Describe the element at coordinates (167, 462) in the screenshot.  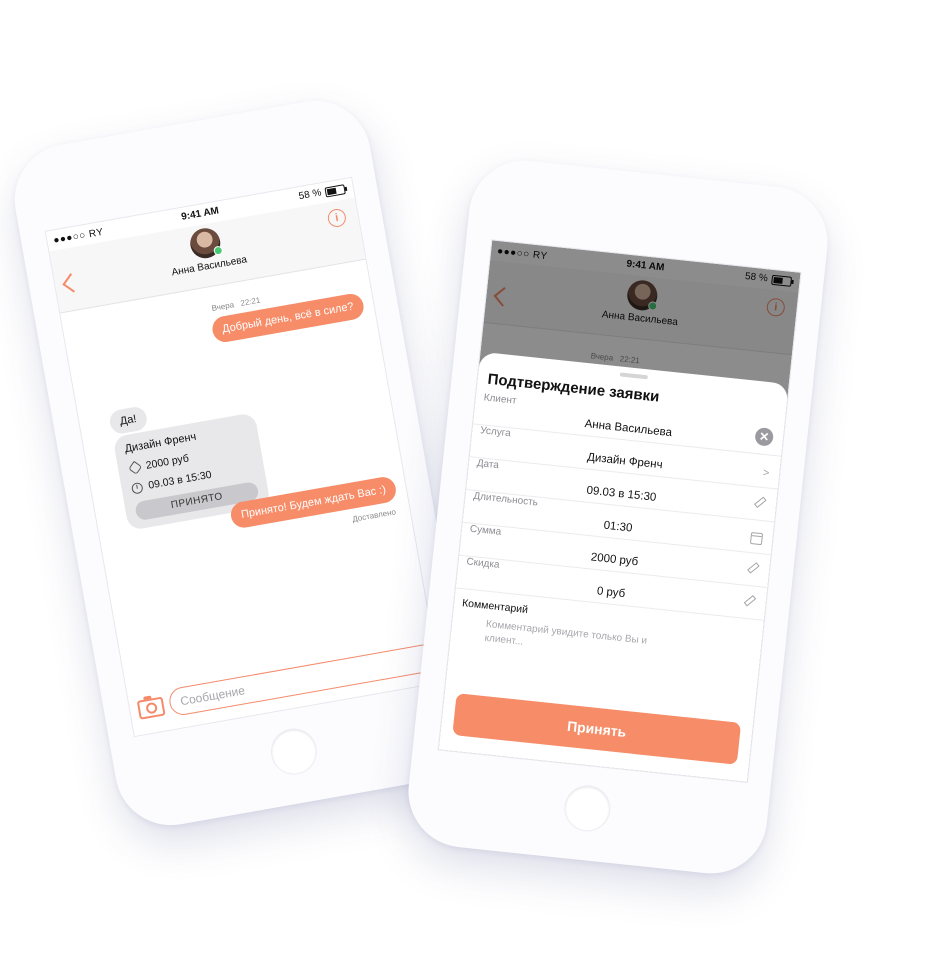
I see `card-price: 2000 руб` at that location.